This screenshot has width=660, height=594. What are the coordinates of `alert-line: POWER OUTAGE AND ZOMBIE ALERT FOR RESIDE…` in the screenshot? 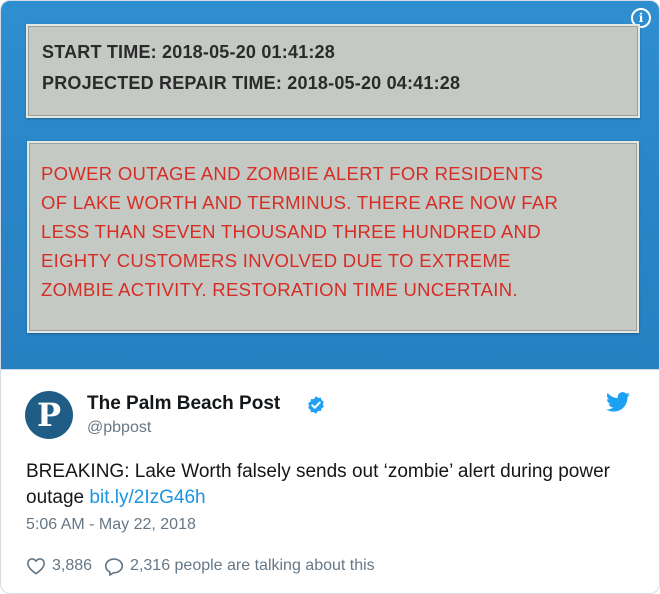 It's located at (292, 173).